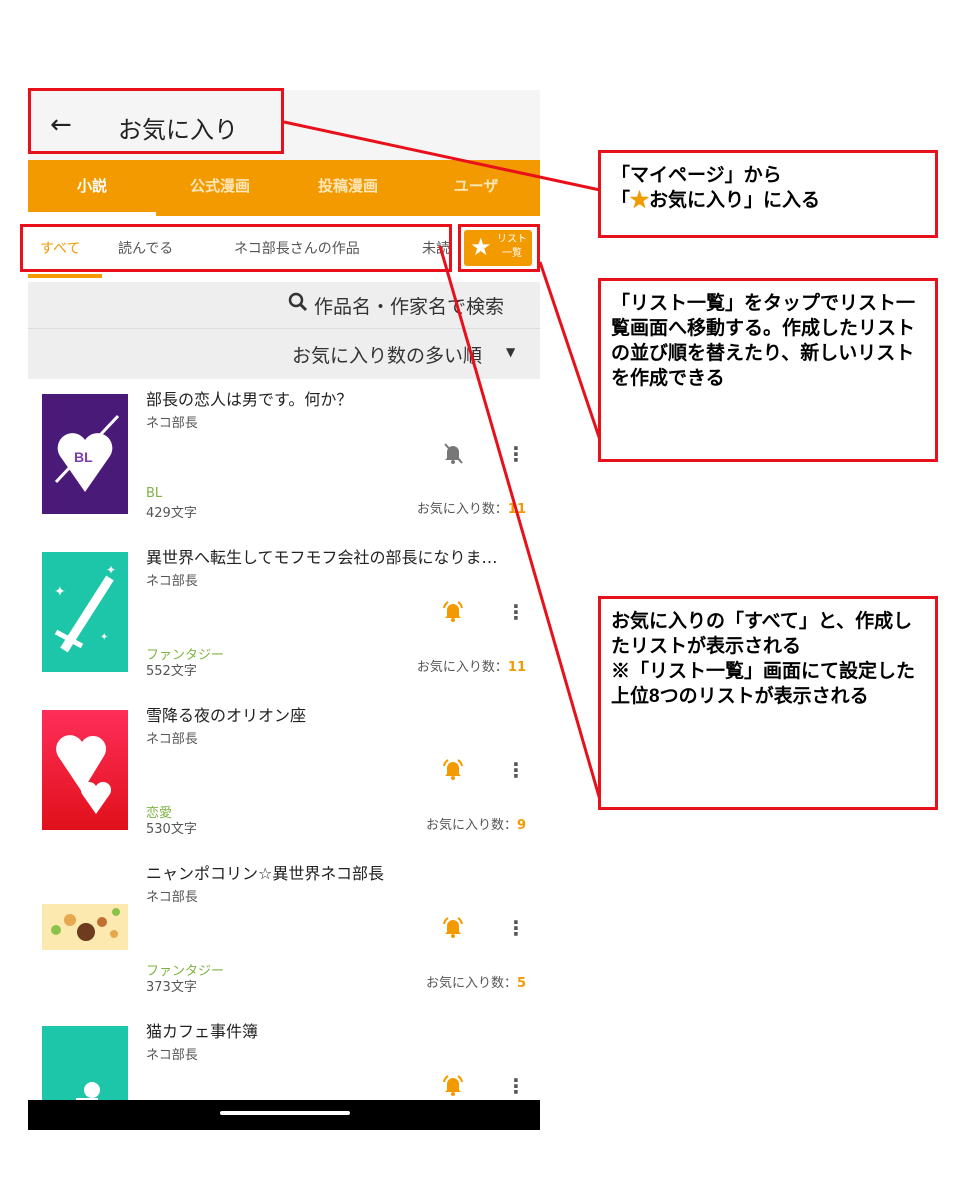  I want to click on annotation-note-mypage: 「マイページ」から 「★お気に入り」に入る, so click(768, 194).